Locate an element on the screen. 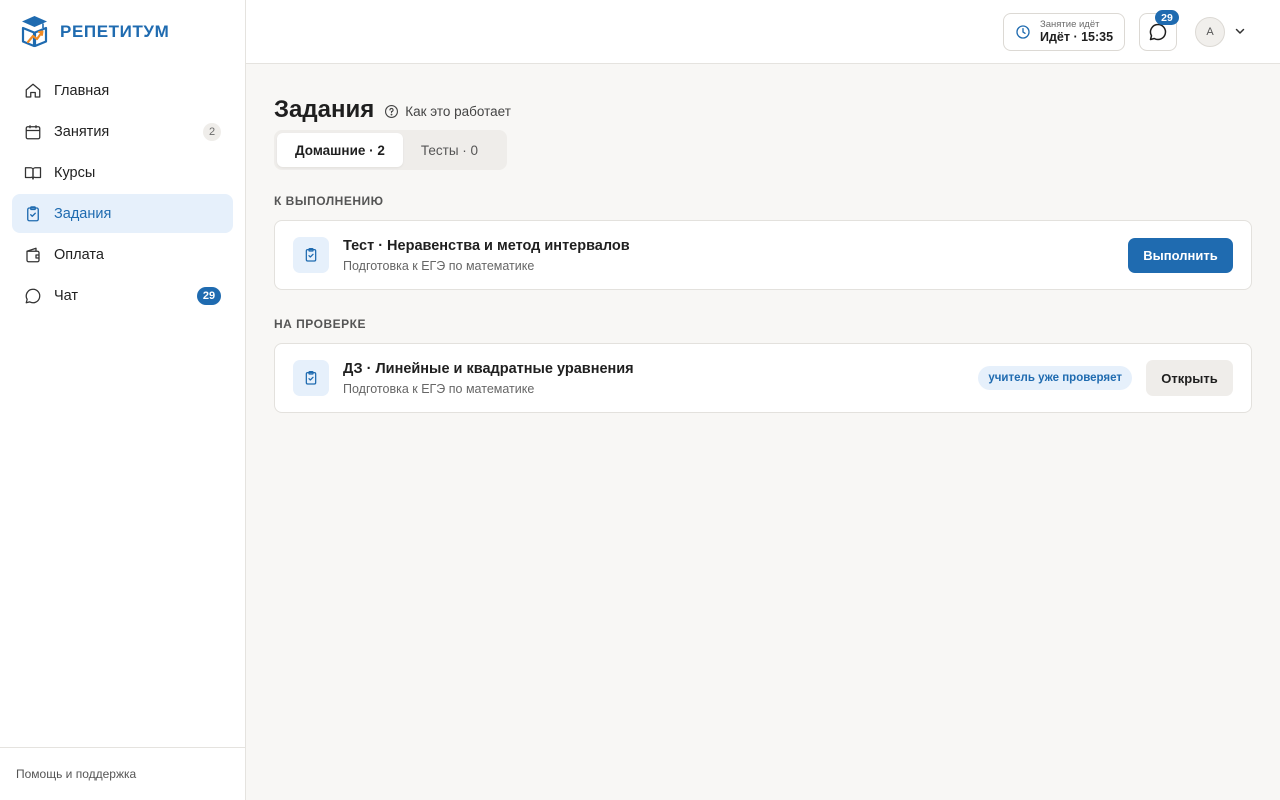  section-label-todo: К ВЫПОЛНЕНИЮ is located at coordinates (329, 201).